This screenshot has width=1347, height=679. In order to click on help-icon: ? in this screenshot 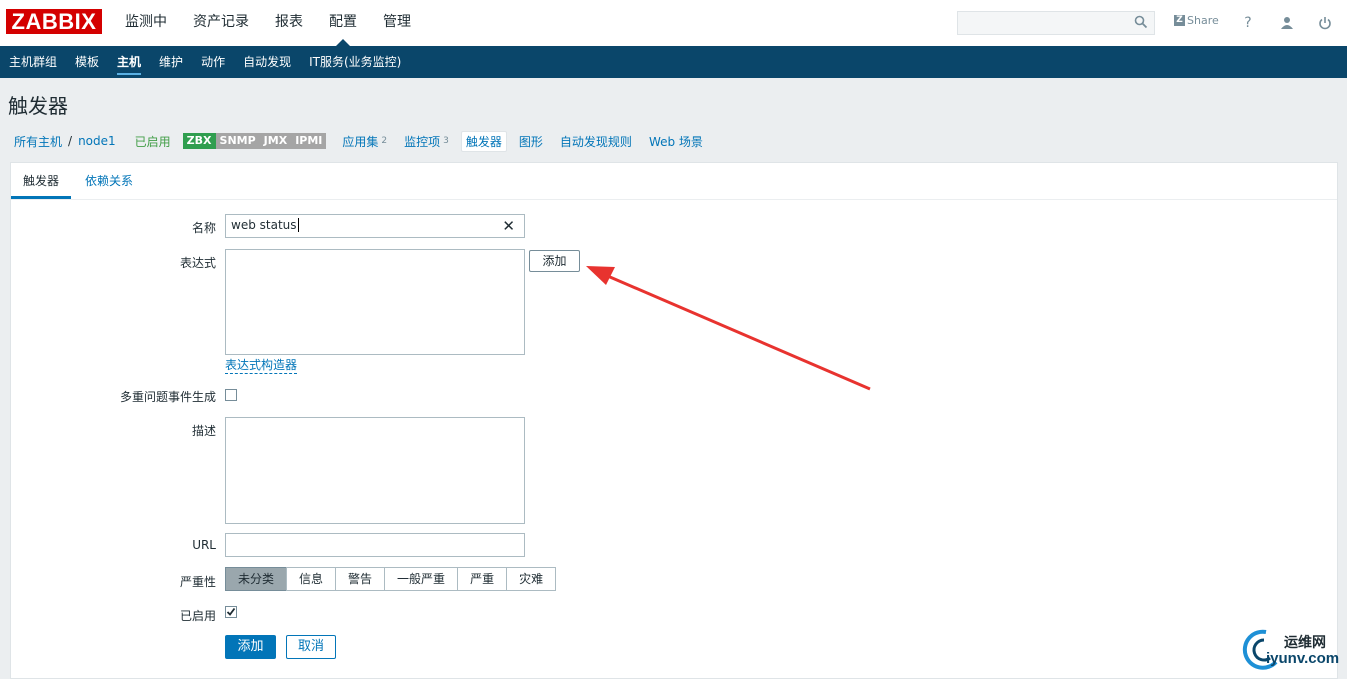, I will do `click(1248, 23)`.